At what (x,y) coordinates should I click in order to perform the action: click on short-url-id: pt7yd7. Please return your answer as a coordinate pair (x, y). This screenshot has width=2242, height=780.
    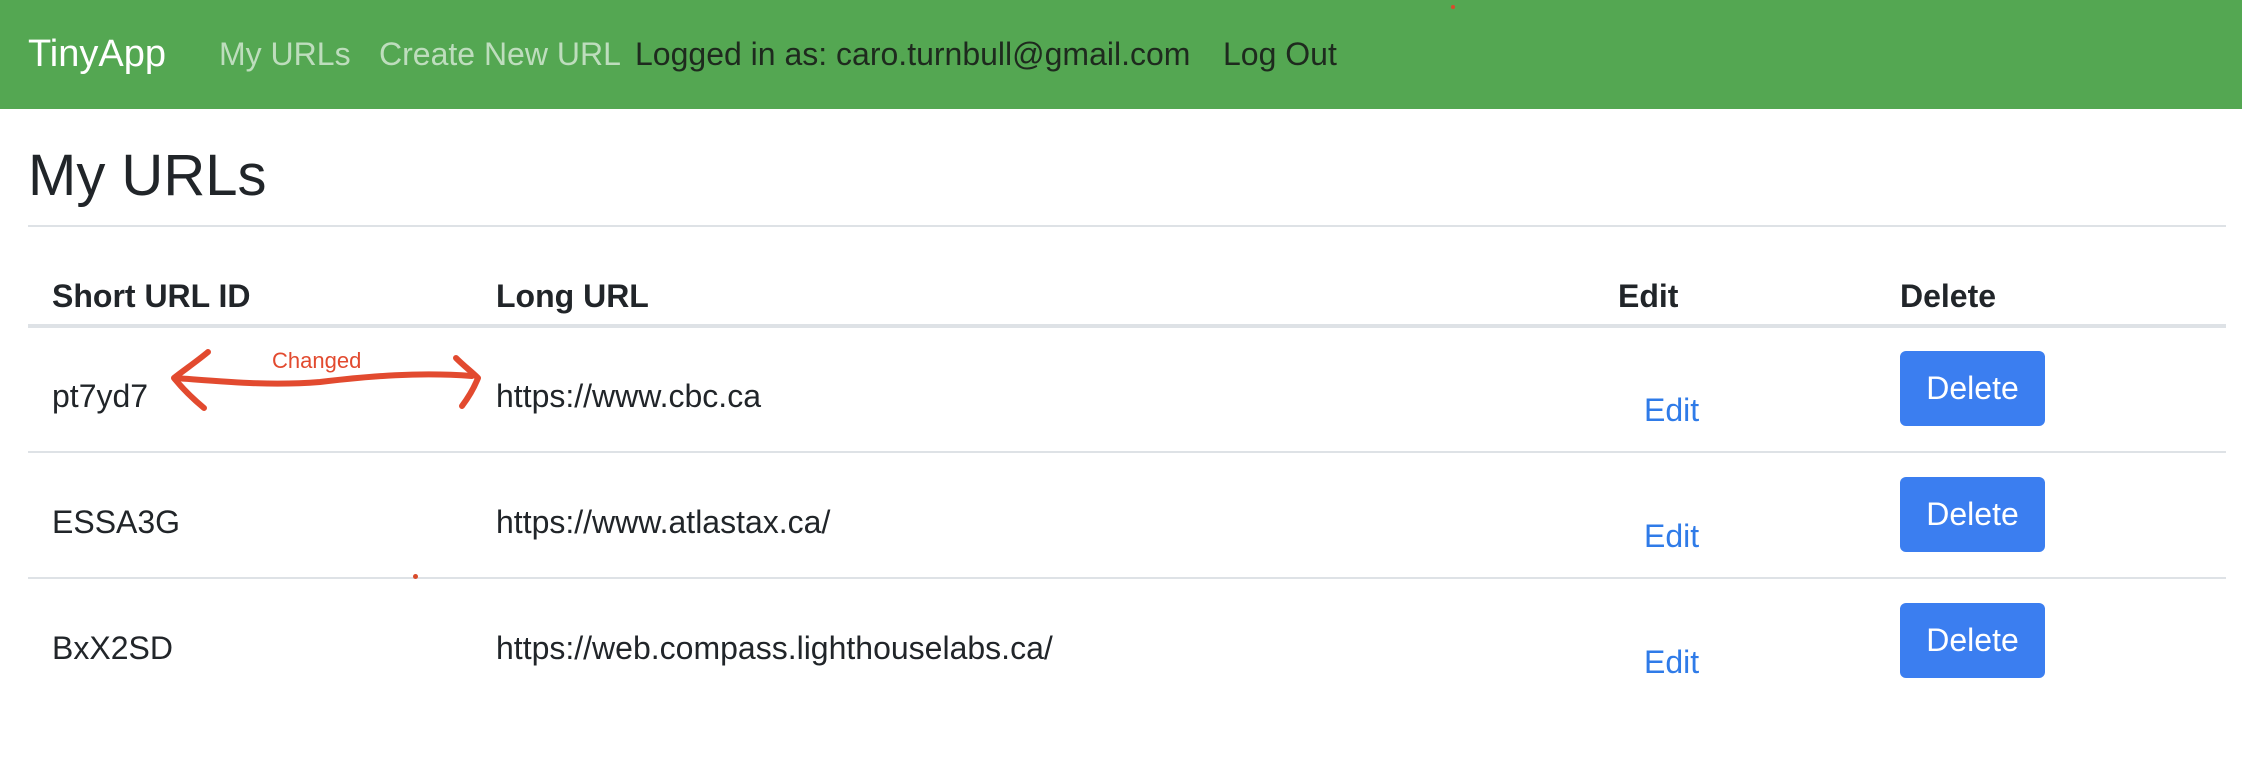
    Looking at the image, I should click on (100, 396).